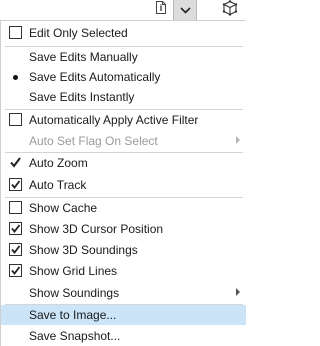  I want to click on radio-dot-icon, so click(15, 77).